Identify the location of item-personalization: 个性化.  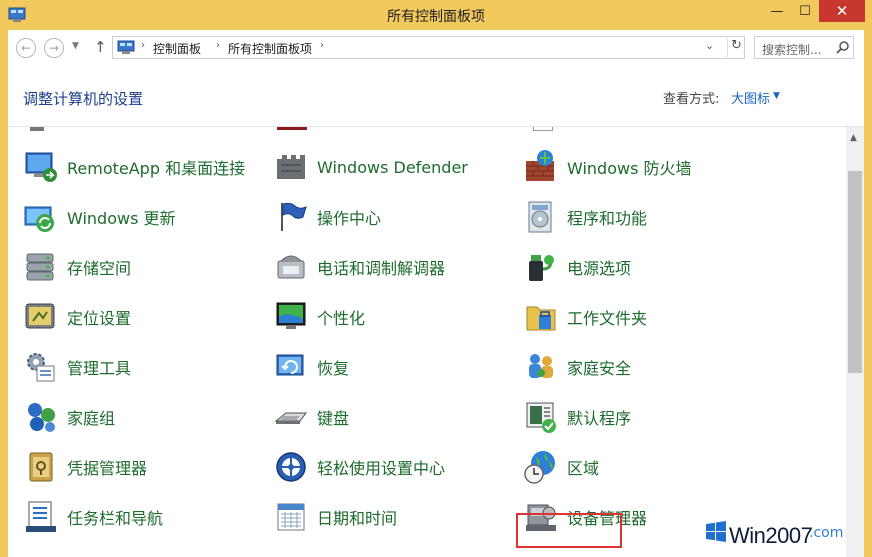
(319, 317).